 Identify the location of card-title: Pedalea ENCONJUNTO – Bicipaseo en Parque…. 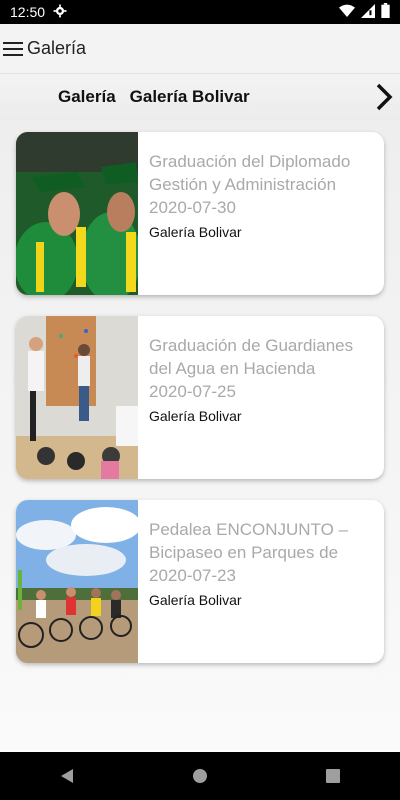
(261, 541).